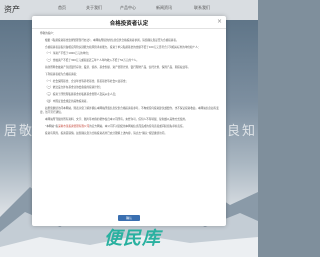 The height and width of the screenshot is (257, 320). What do you see at coordinates (67, 101) in the screenshot?
I see `paragraph: （四）中国证监会规定的其他投资者。` at bounding box center [67, 101].